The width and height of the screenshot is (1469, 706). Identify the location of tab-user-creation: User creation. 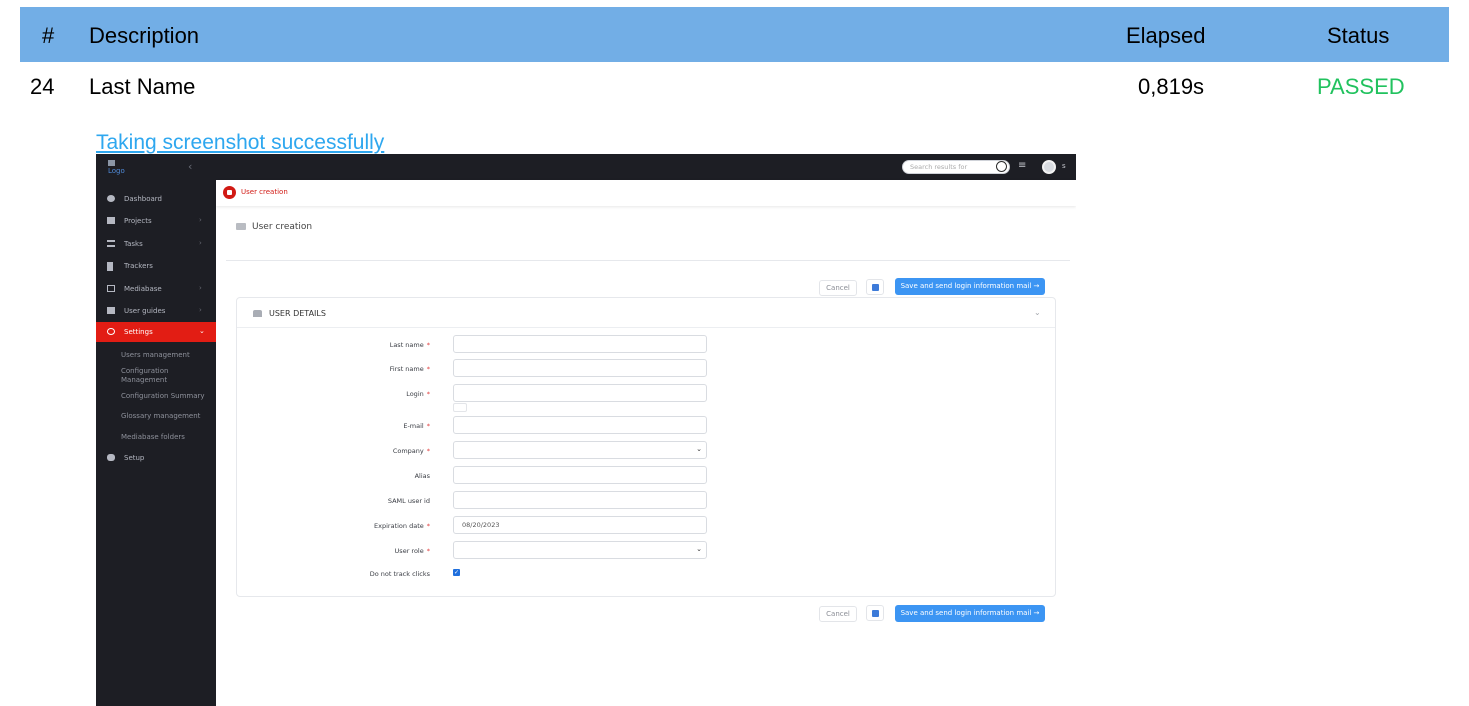
(264, 192).